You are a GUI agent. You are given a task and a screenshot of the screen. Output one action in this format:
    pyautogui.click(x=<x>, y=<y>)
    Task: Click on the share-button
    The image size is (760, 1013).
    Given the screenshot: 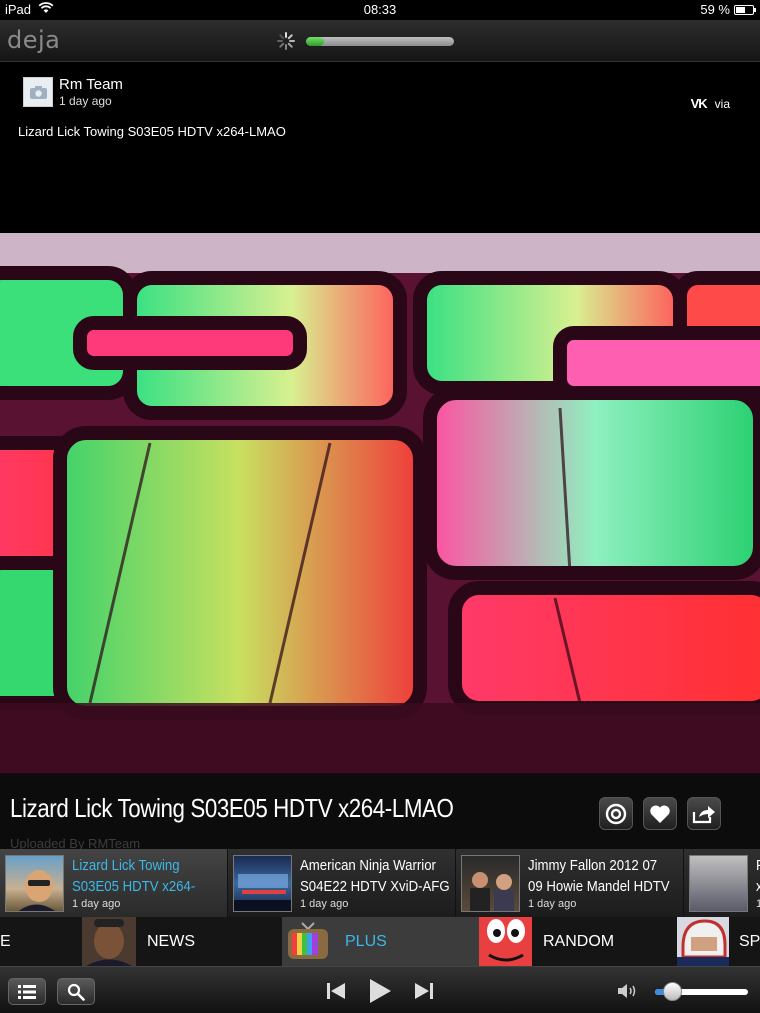 What is the action you would take?
    pyautogui.click(x=704, y=813)
    